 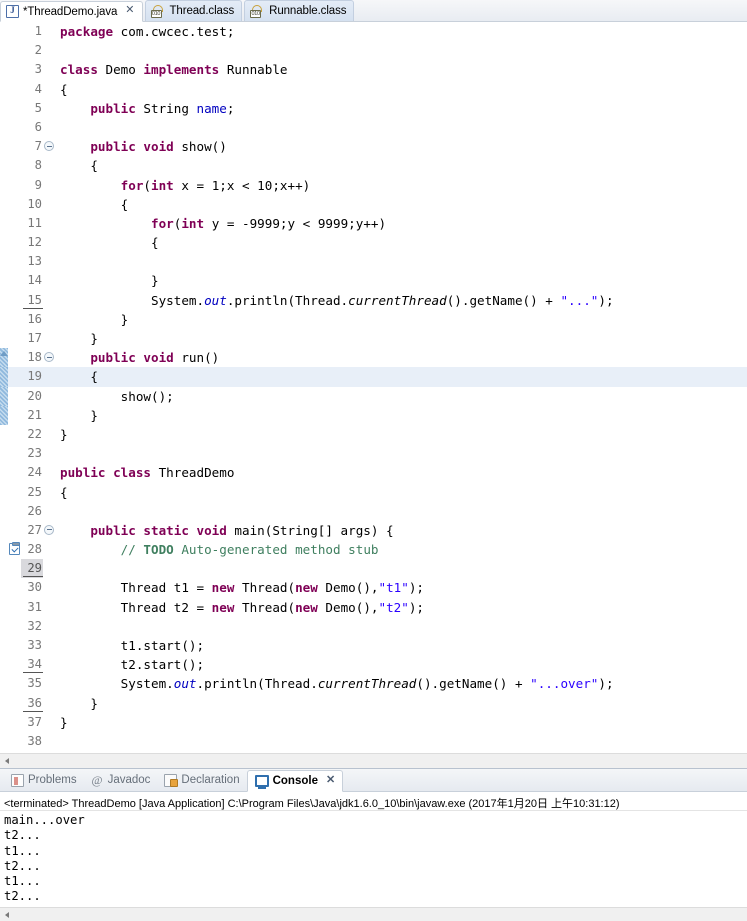 What do you see at coordinates (373, 146) in the screenshot?
I see `code-line: 7 public void show()` at bounding box center [373, 146].